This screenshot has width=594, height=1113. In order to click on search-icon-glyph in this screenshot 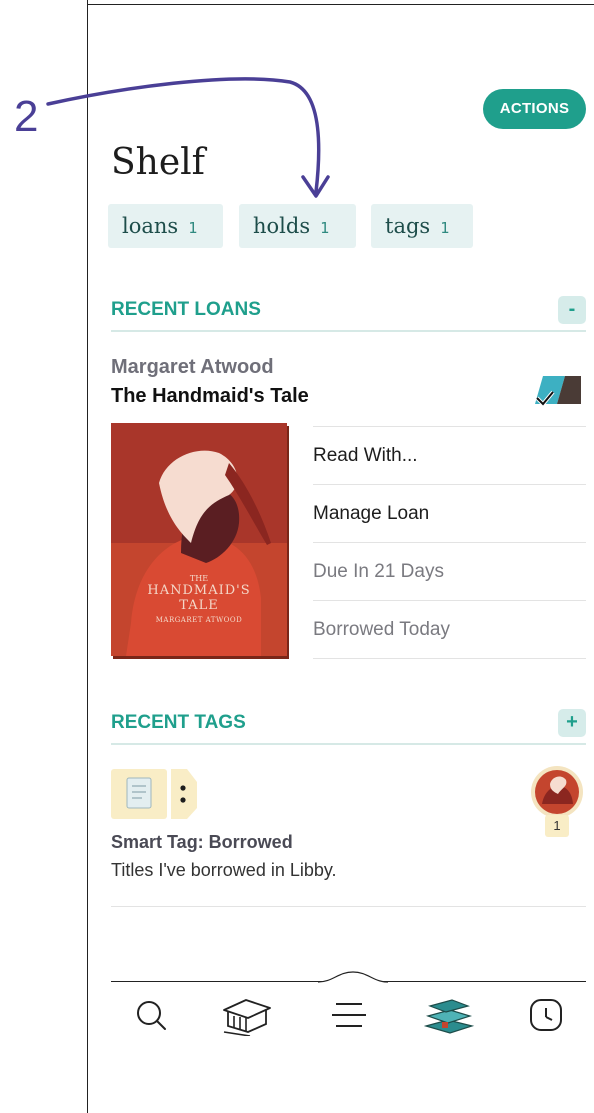, I will do `click(151, 1015)`.